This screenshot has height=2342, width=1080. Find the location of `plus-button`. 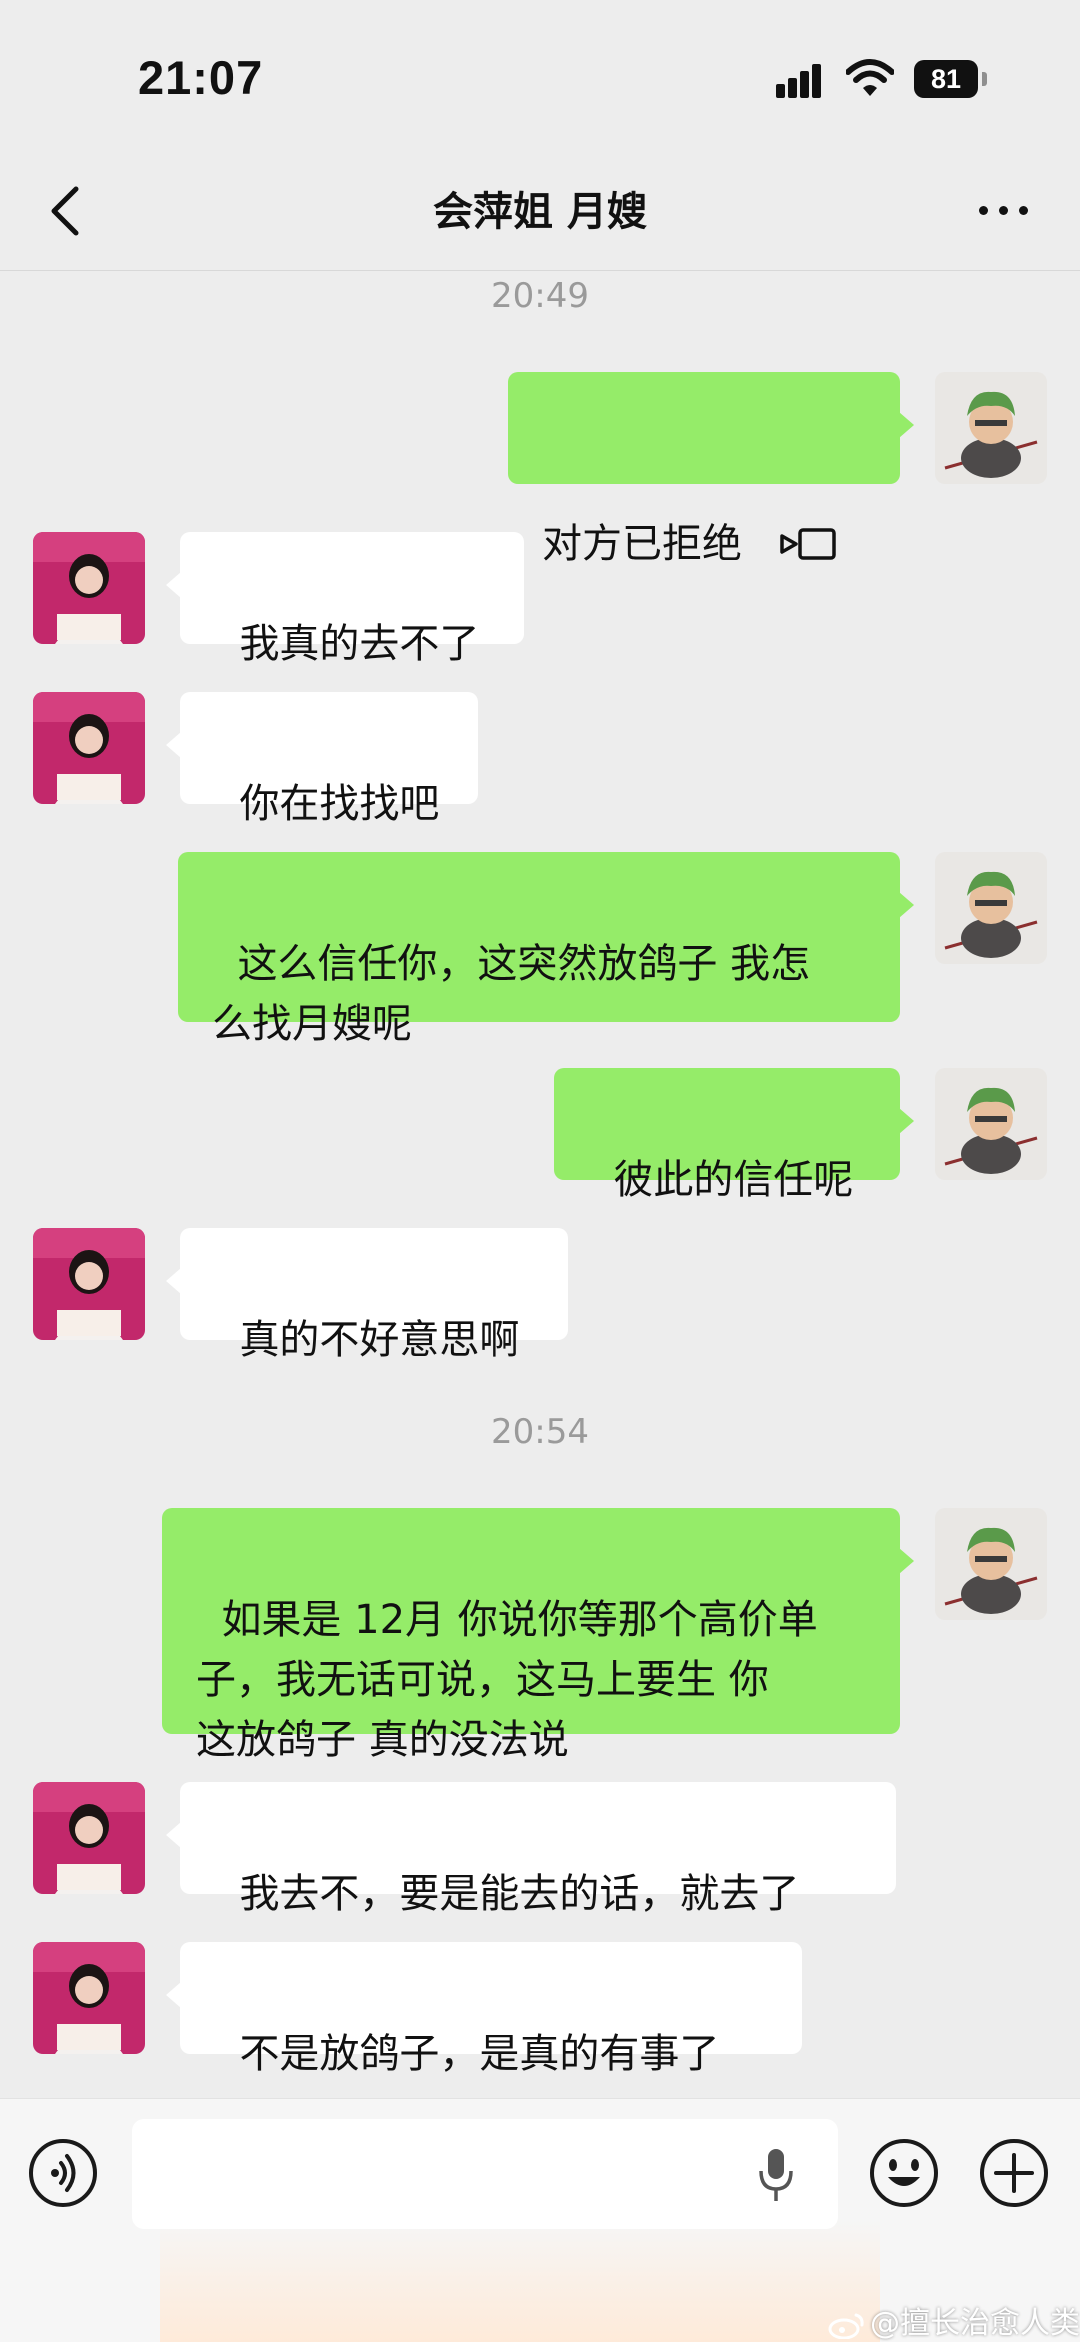

plus-button is located at coordinates (1014, 2173).